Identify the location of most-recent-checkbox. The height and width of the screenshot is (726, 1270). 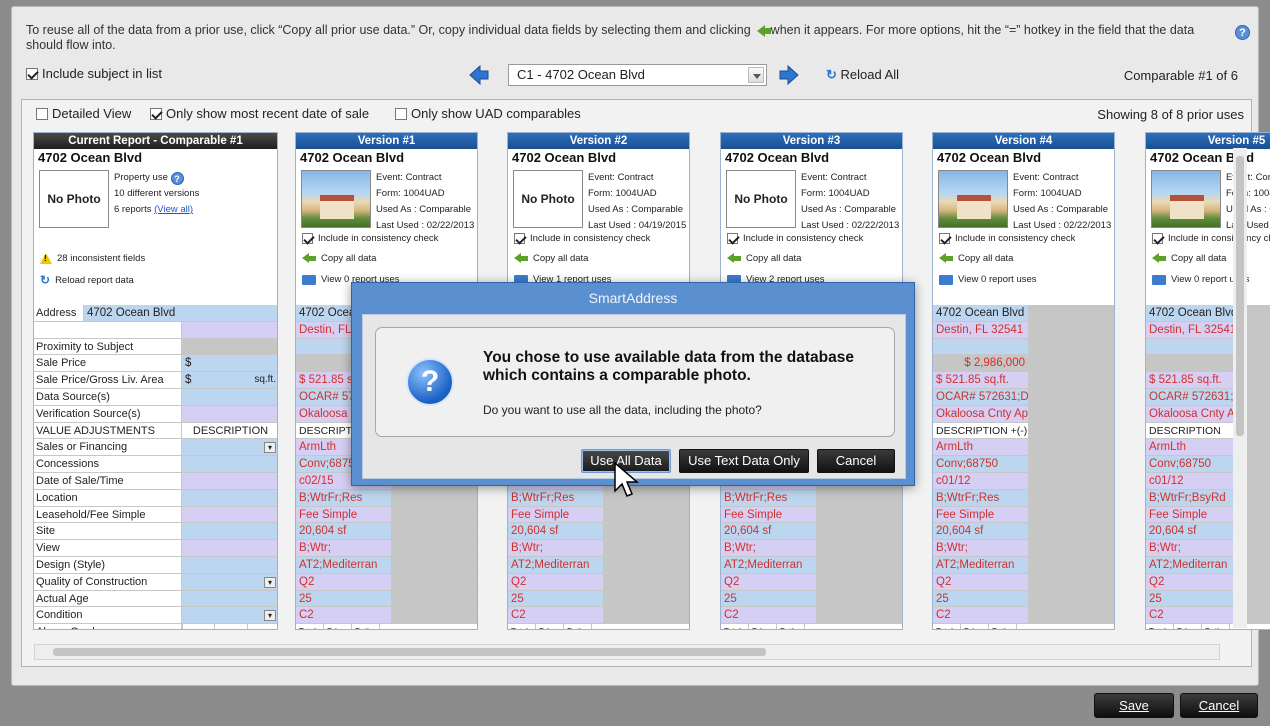
(156, 113).